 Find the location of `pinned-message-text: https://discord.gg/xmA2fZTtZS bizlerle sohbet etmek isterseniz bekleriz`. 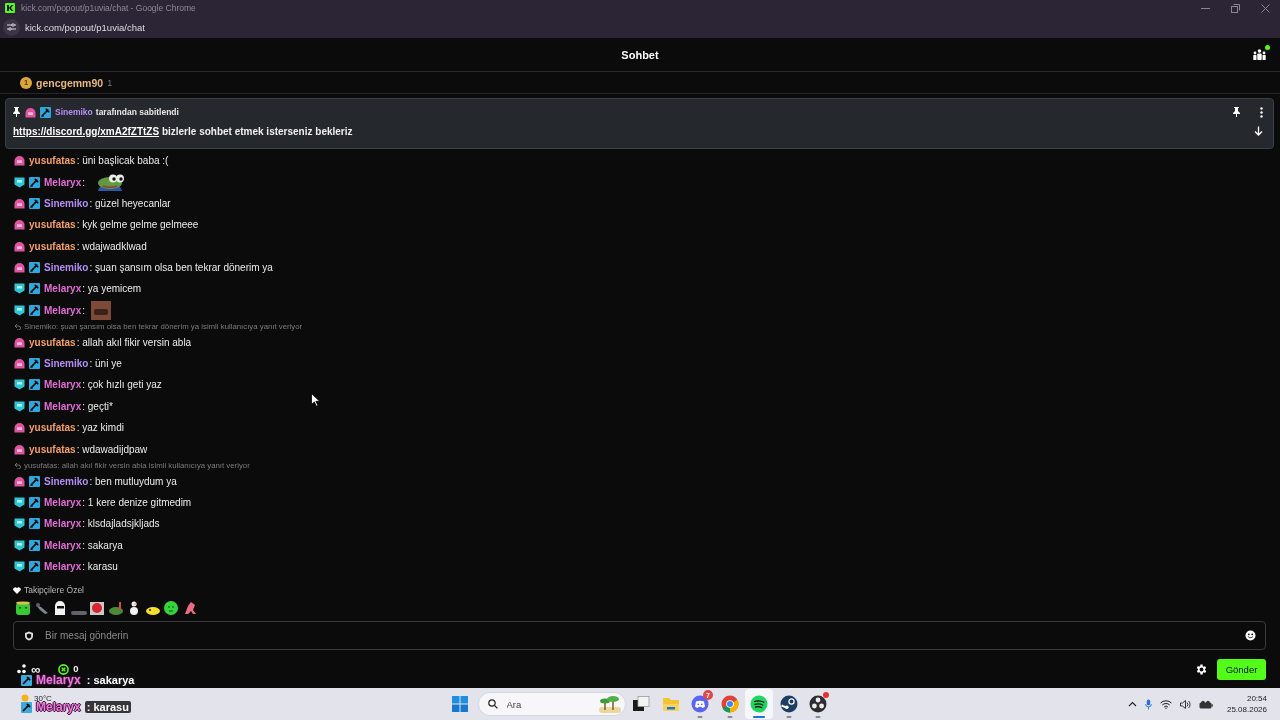

pinned-message-text: https://discord.gg/xmA2fZTtZS bizlerle sohbet etmek isterseniz bekleriz is located at coordinates (183, 131).